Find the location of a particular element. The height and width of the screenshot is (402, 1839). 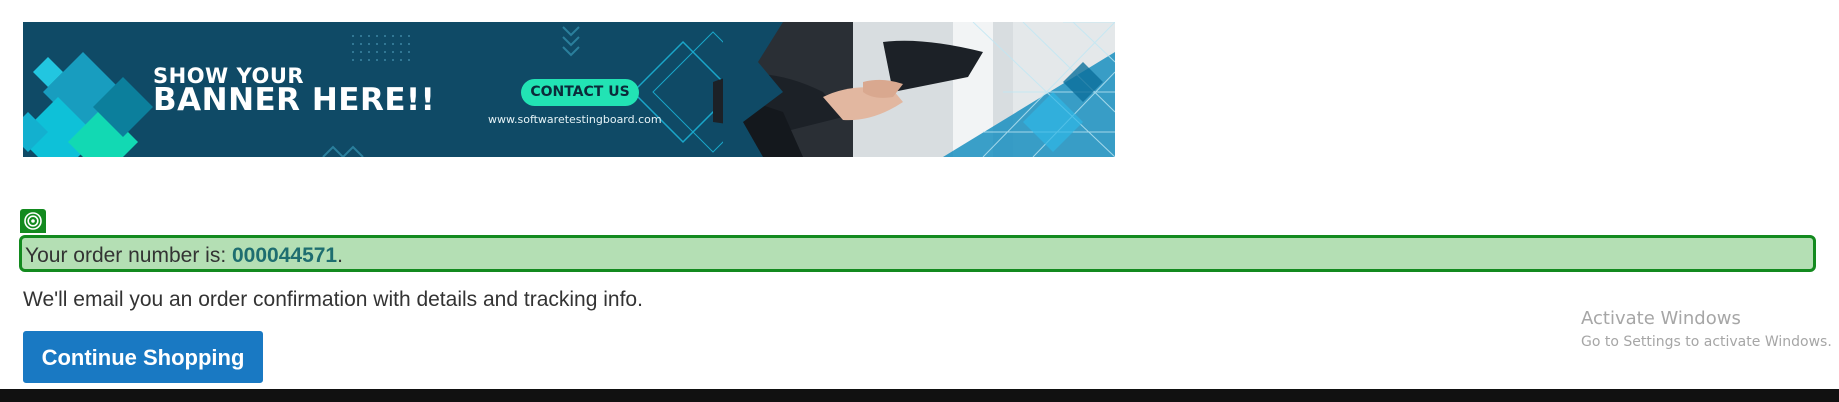

continue-shopping-button: Continue Shopping is located at coordinates (143, 357).